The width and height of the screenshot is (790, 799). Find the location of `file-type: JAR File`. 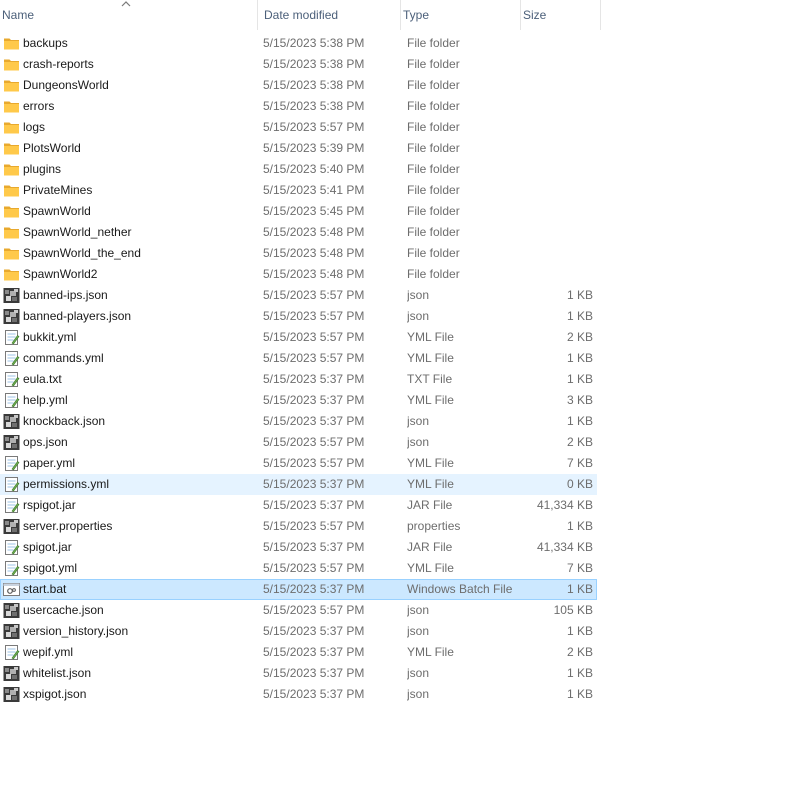

file-type: JAR File is located at coordinates (430, 505).